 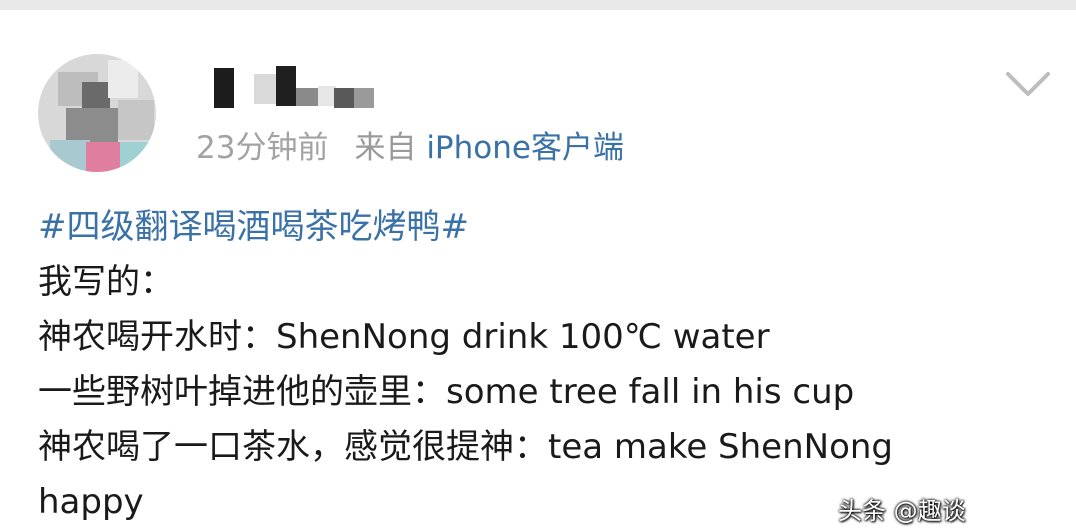 What do you see at coordinates (446, 392) in the screenshot?
I see `content-line: 一些野树叶掉进他的壶里：some tree fall in his cup` at bounding box center [446, 392].